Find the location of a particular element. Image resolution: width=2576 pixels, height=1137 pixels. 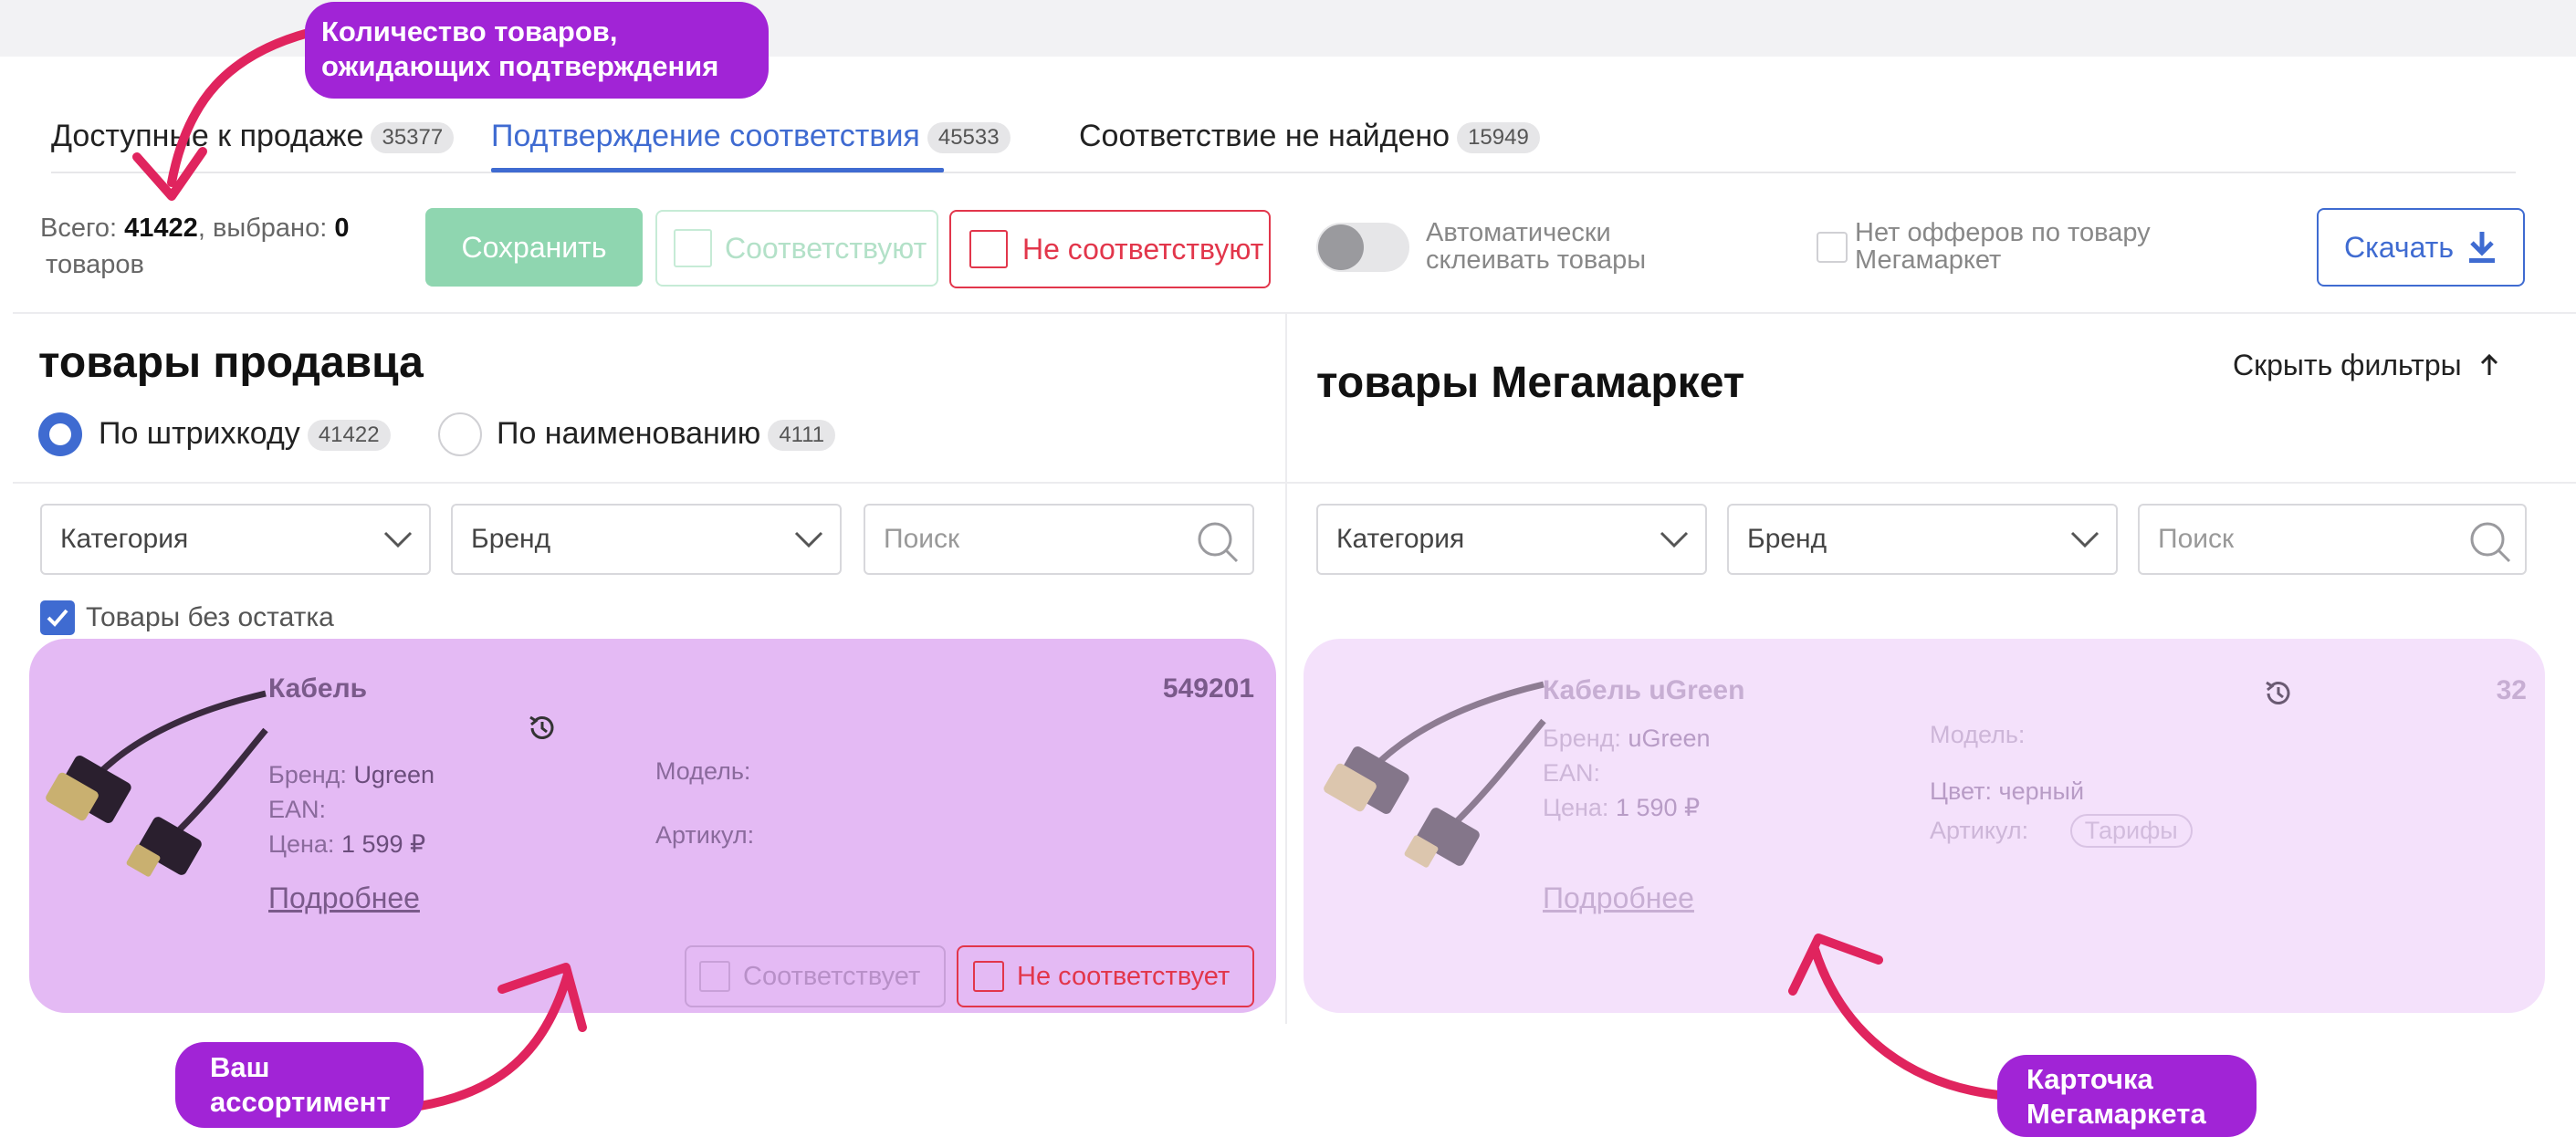

arrow-to-mm-card-head is located at coordinates (1836, 965).